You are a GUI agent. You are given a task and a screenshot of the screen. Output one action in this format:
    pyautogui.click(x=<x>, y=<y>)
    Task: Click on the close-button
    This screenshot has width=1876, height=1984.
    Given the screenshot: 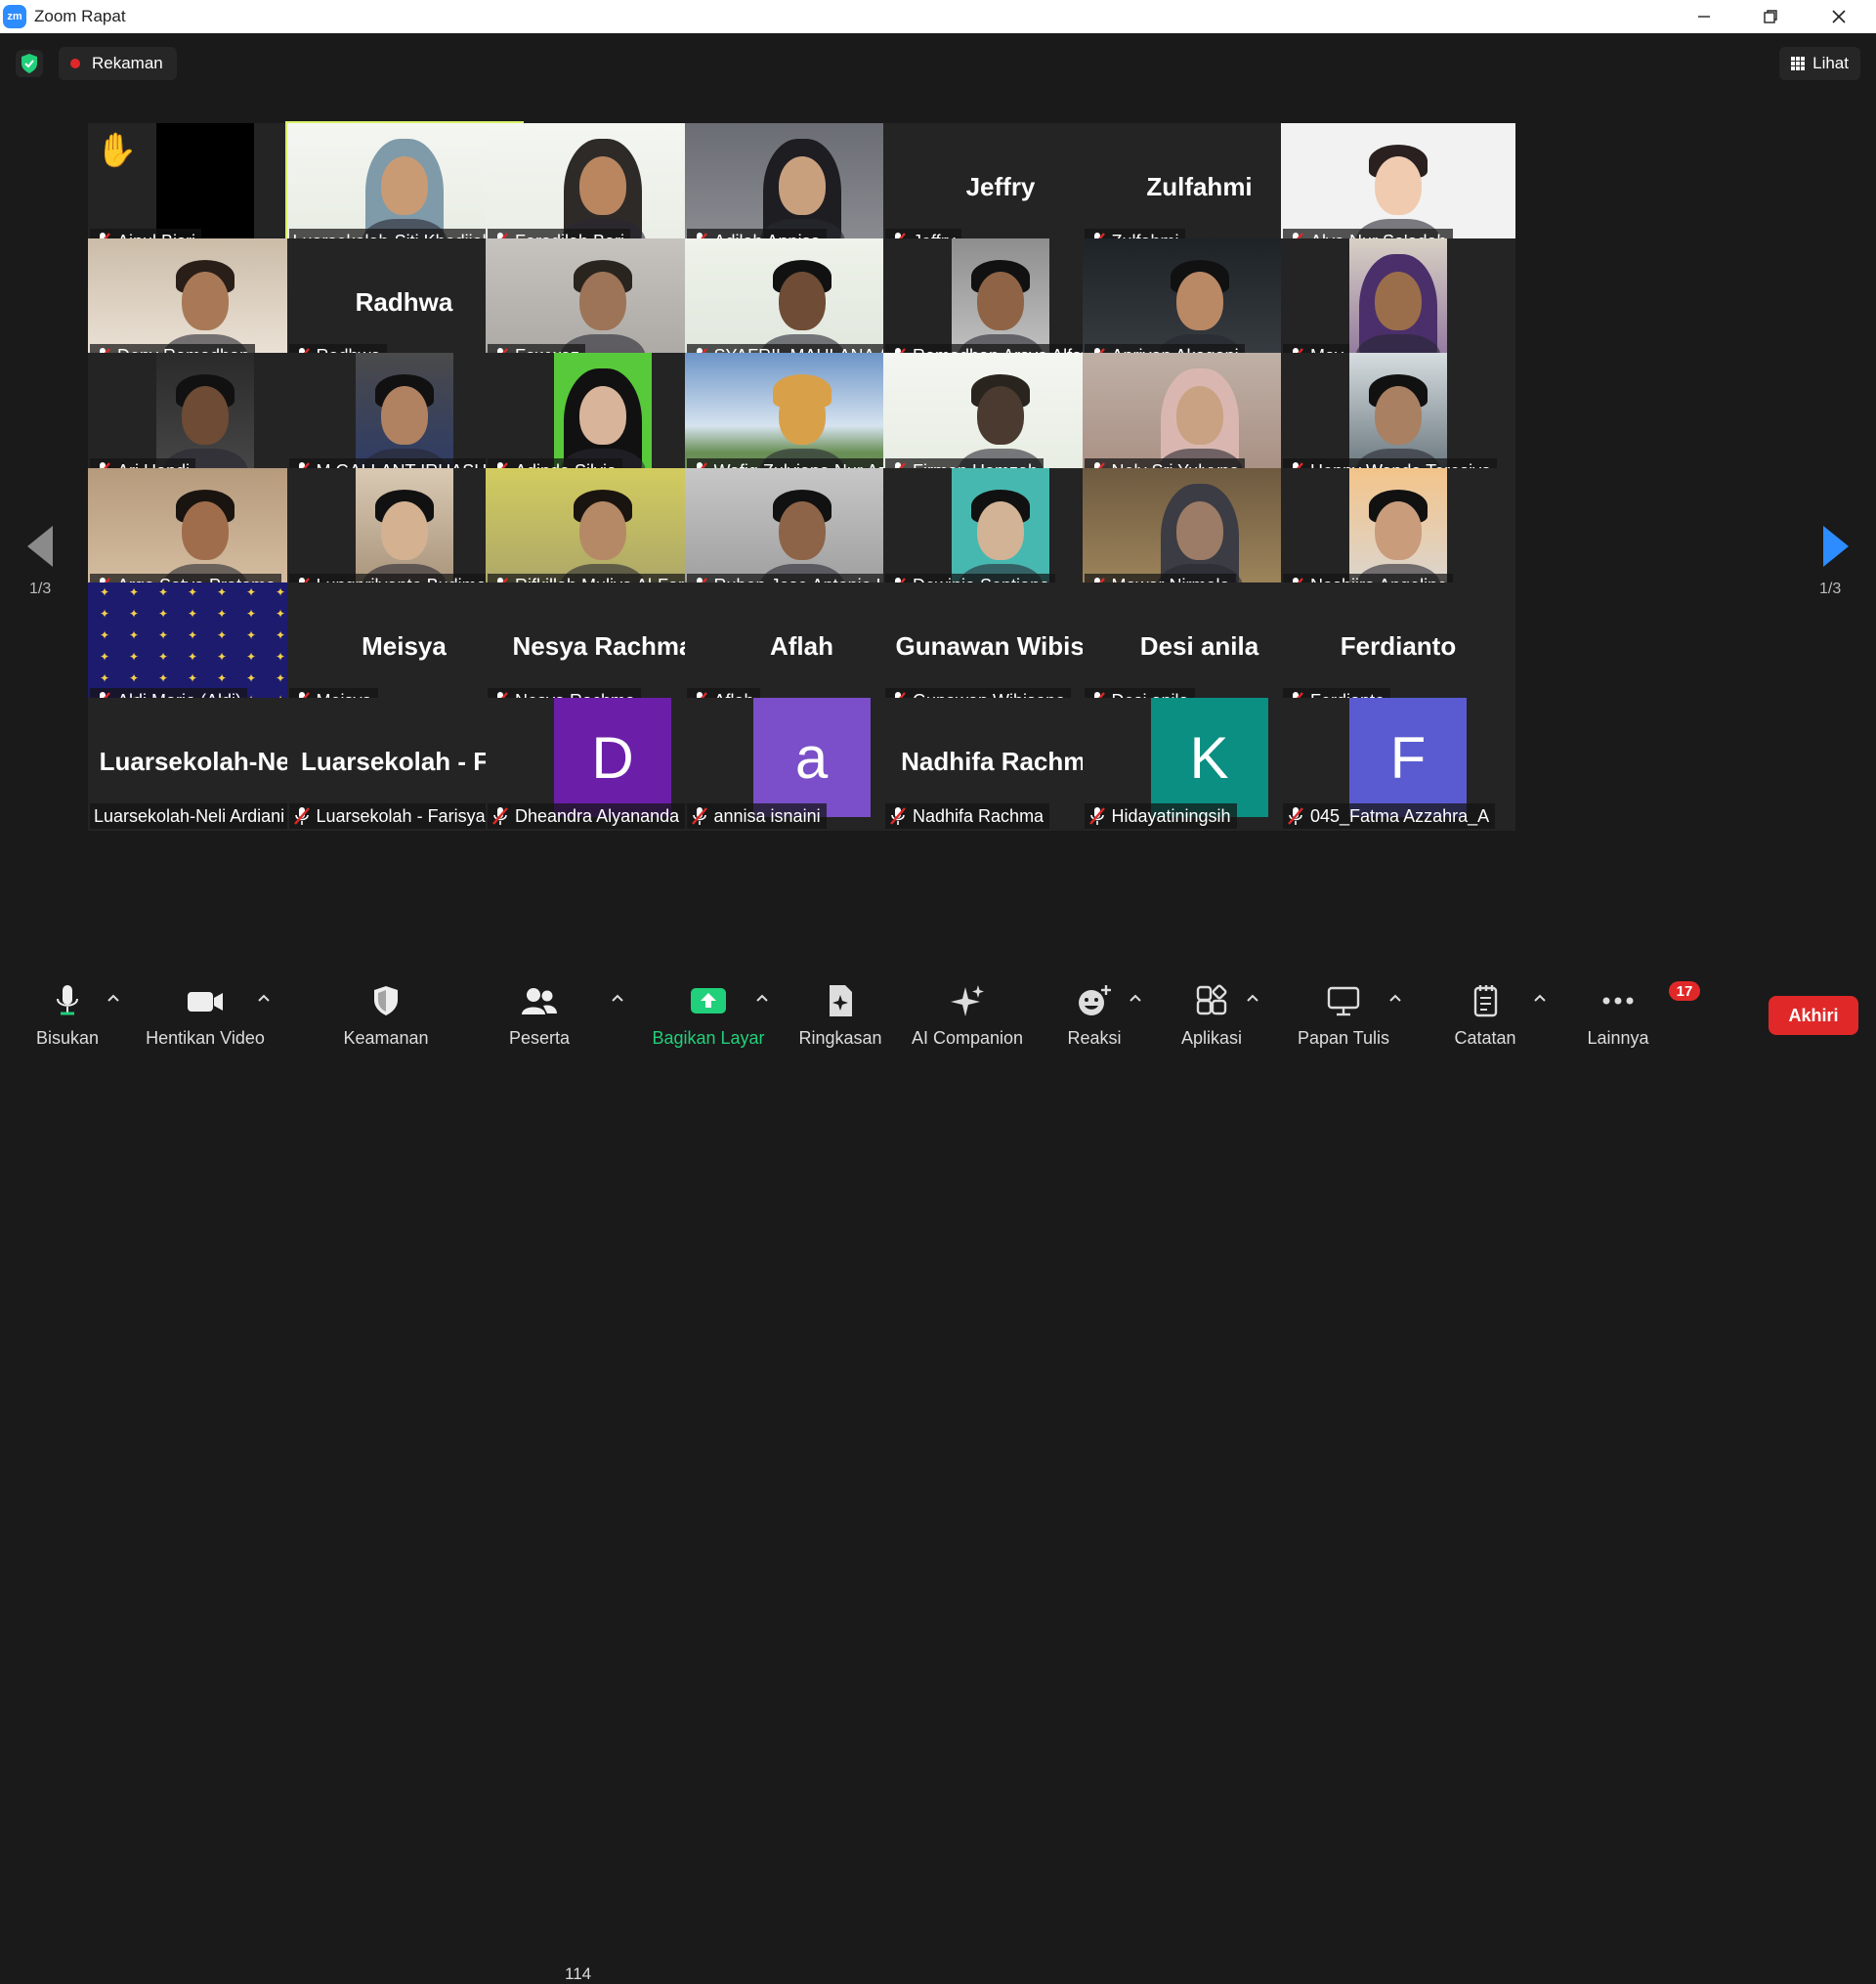 What is the action you would take?
    pyautogui.click(x=1839, y=16)
    